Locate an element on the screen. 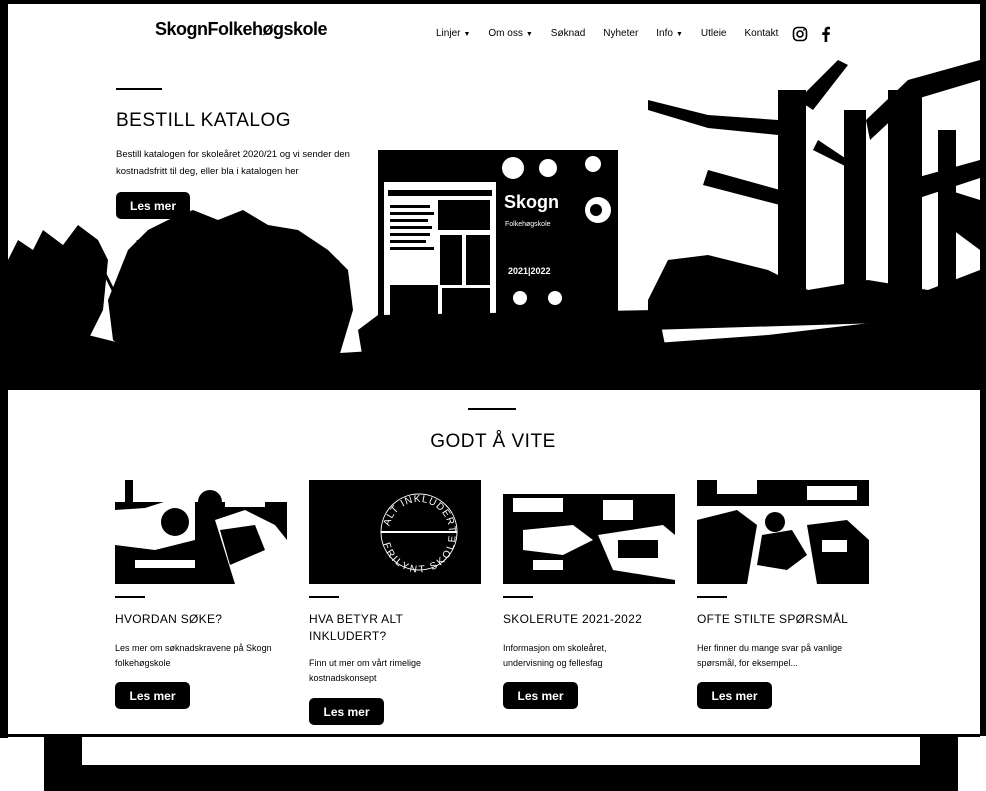 The width and height of the screenshot is (986, 791). nav-item-nyheter: Nyheter is located at coordinates (620, 33).